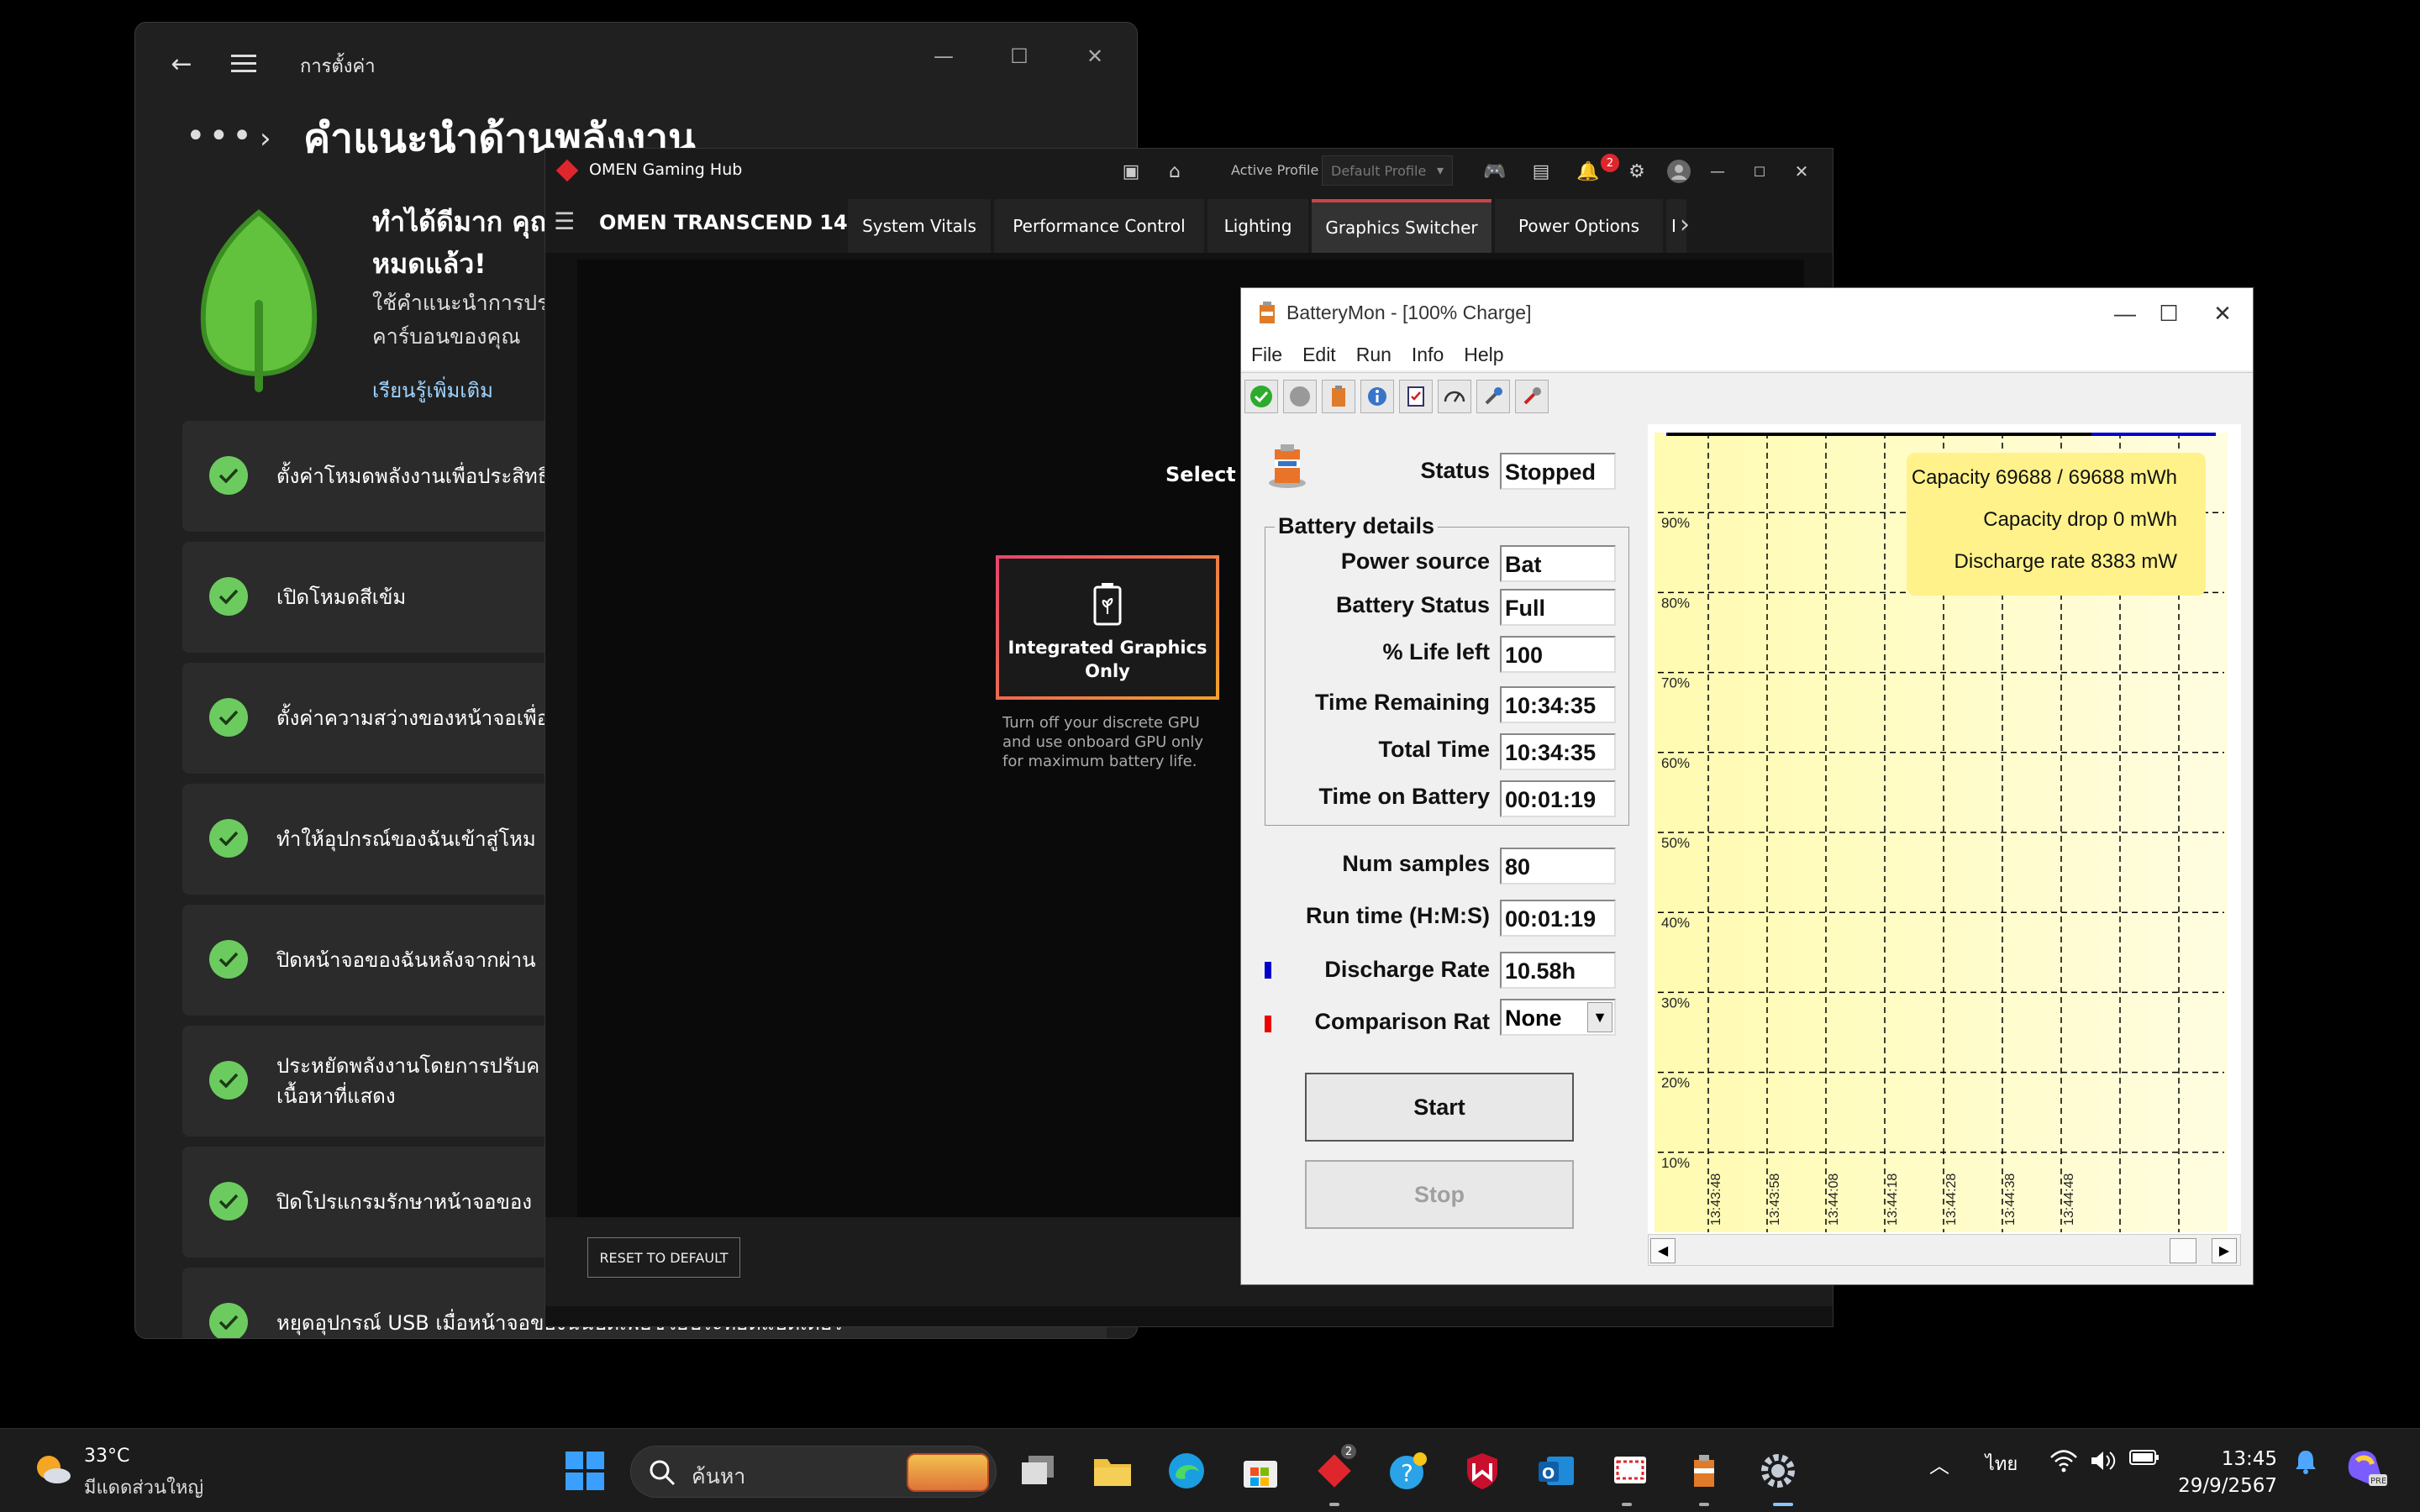 This screenshot has height=1512, width=2420. What do you see at coordinates (1495, 171) in the screenshot?
I see `gamepad-icon: 🎮` at bounding box center [1495, 171].